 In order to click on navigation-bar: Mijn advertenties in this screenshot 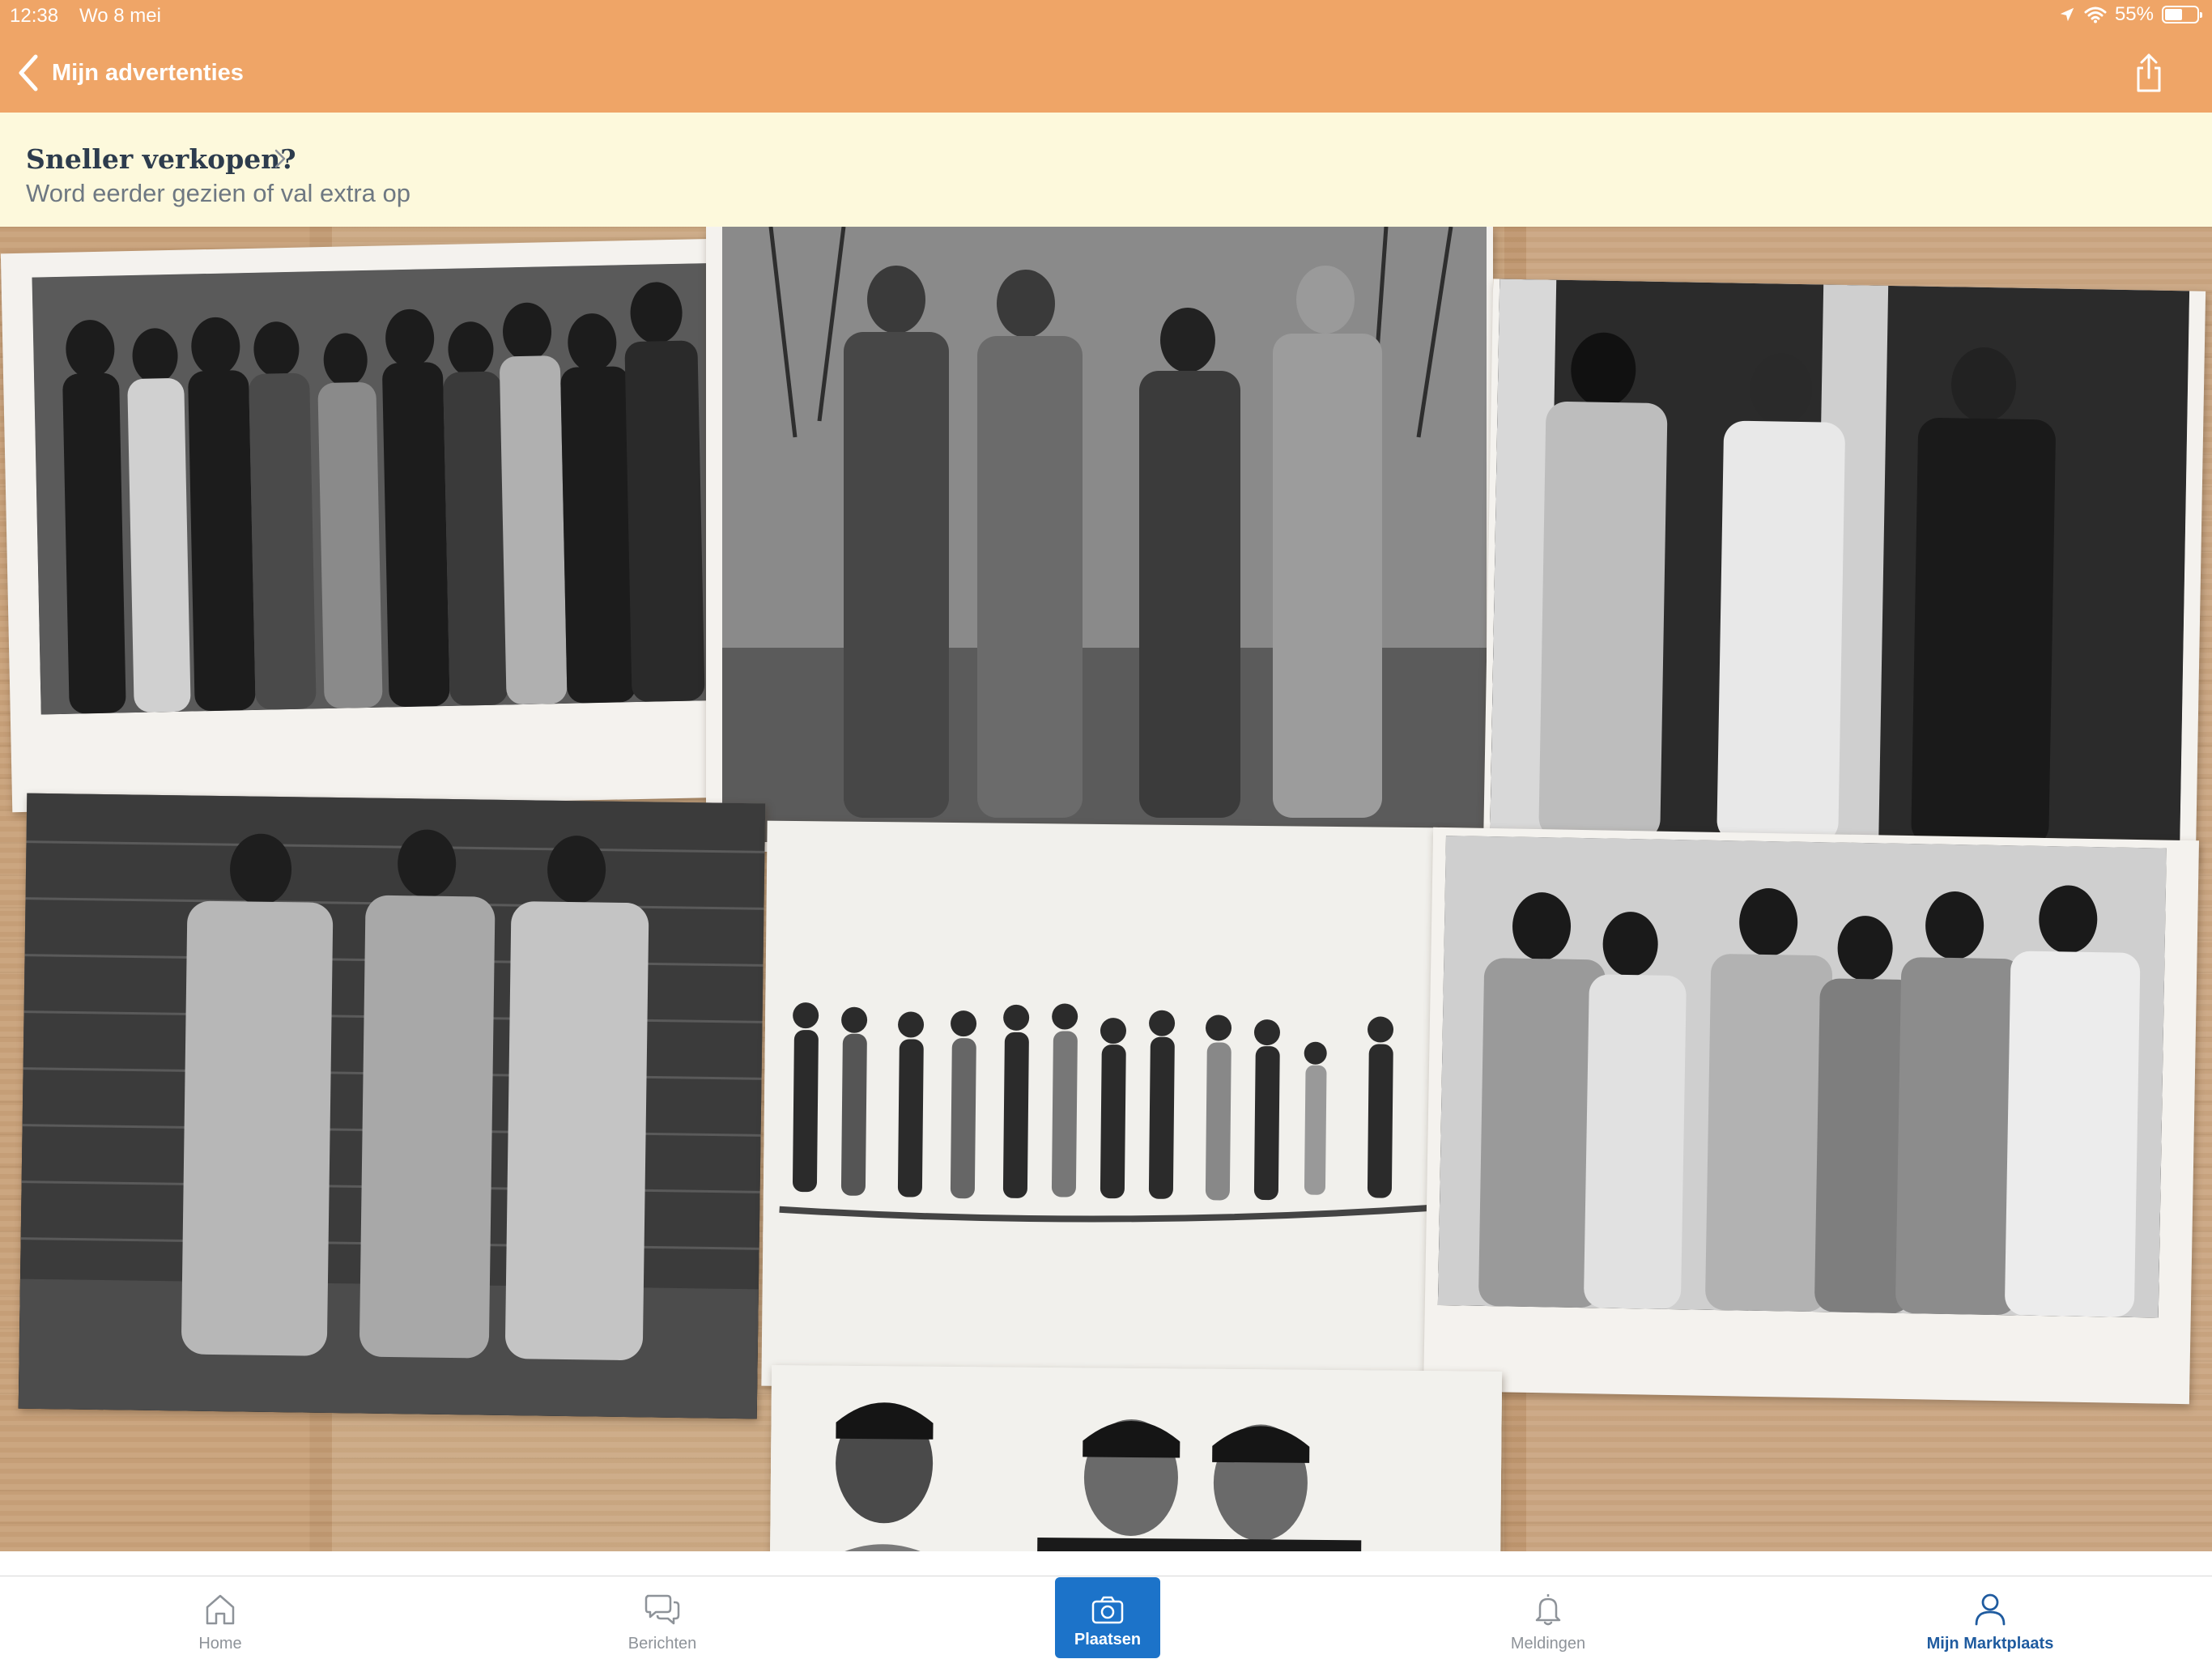, I will do `click(1106, 73)`.